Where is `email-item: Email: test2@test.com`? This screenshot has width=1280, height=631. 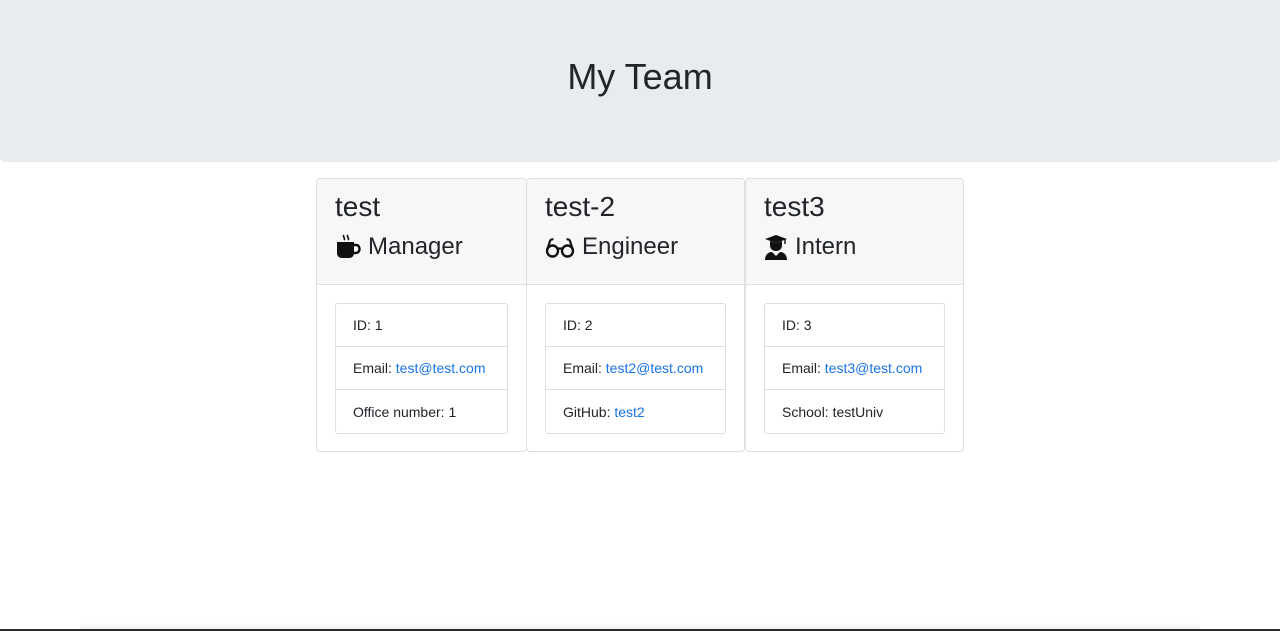 email-item: Email: test2@test.com is located at coordinates (635, 368).